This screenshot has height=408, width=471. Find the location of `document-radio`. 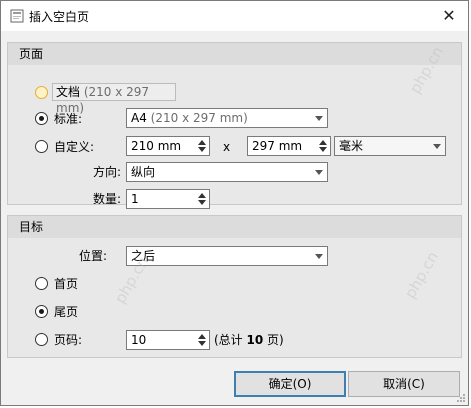

document-radio is located at coordinates (41, 92).